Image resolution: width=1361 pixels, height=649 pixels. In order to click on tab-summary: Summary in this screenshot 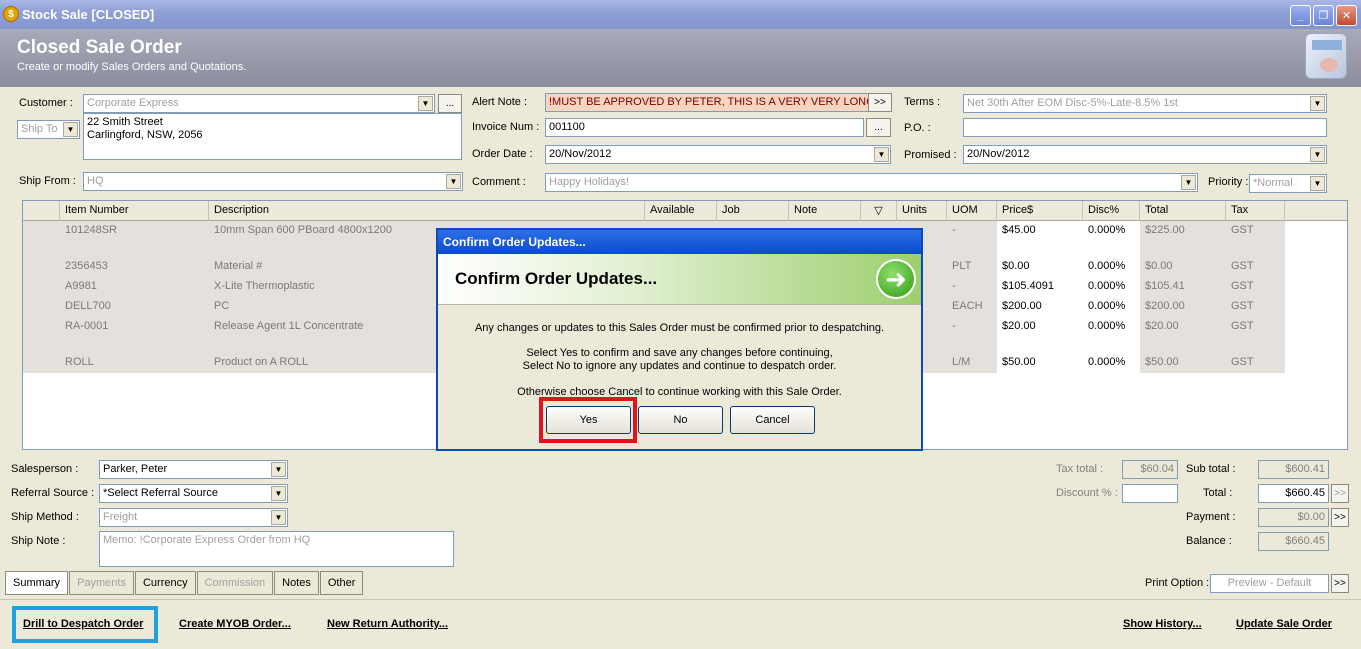, I will do `click(37, 583)`.